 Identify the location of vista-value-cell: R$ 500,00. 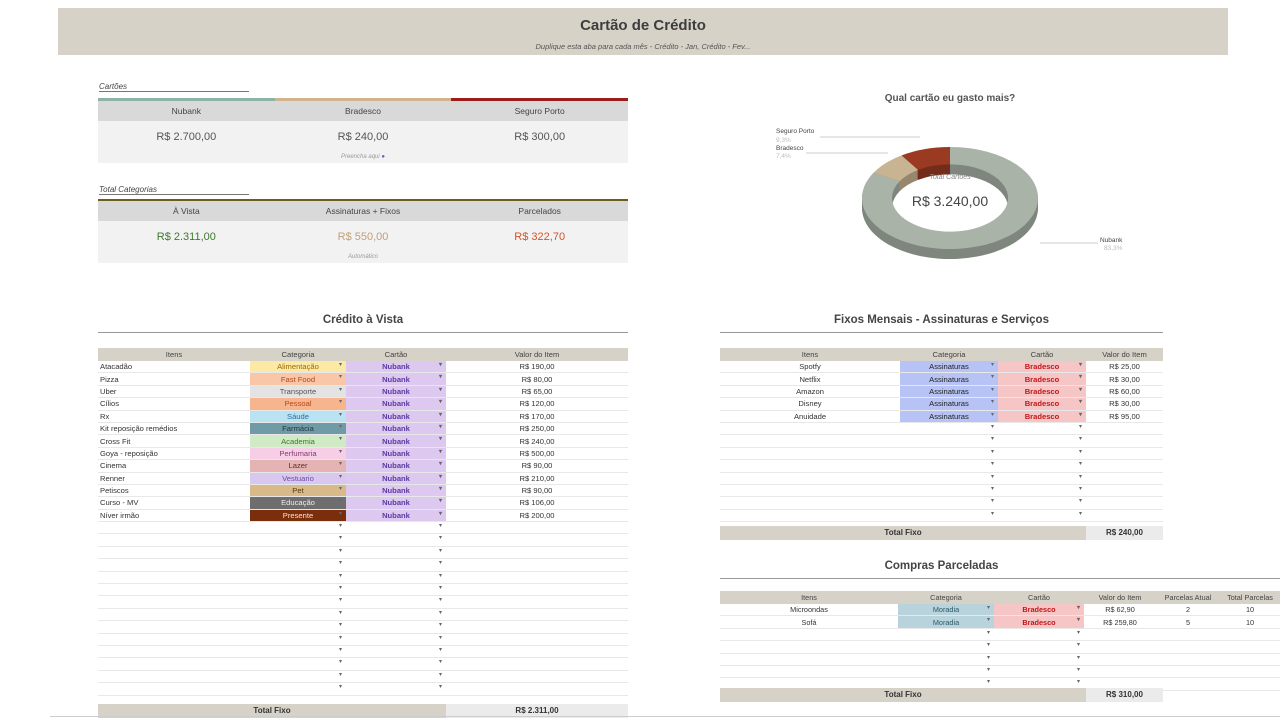
(537, 454).